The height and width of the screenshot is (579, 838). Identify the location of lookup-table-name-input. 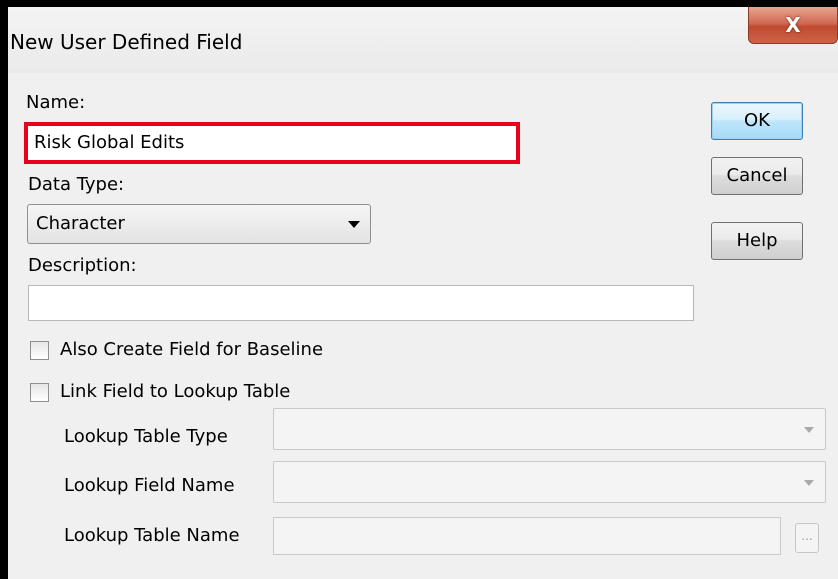
(527, 536).